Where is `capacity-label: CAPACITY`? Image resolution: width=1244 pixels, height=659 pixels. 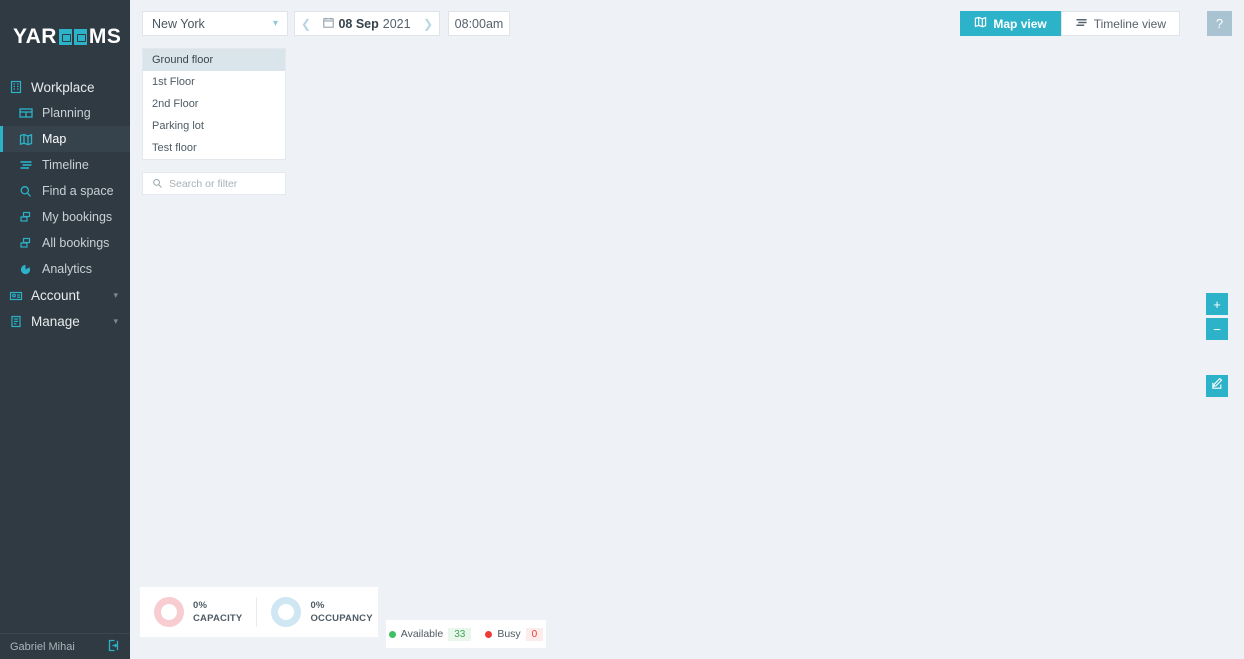 capacity-label: CAPACITY is located at coordinates (218, 618).